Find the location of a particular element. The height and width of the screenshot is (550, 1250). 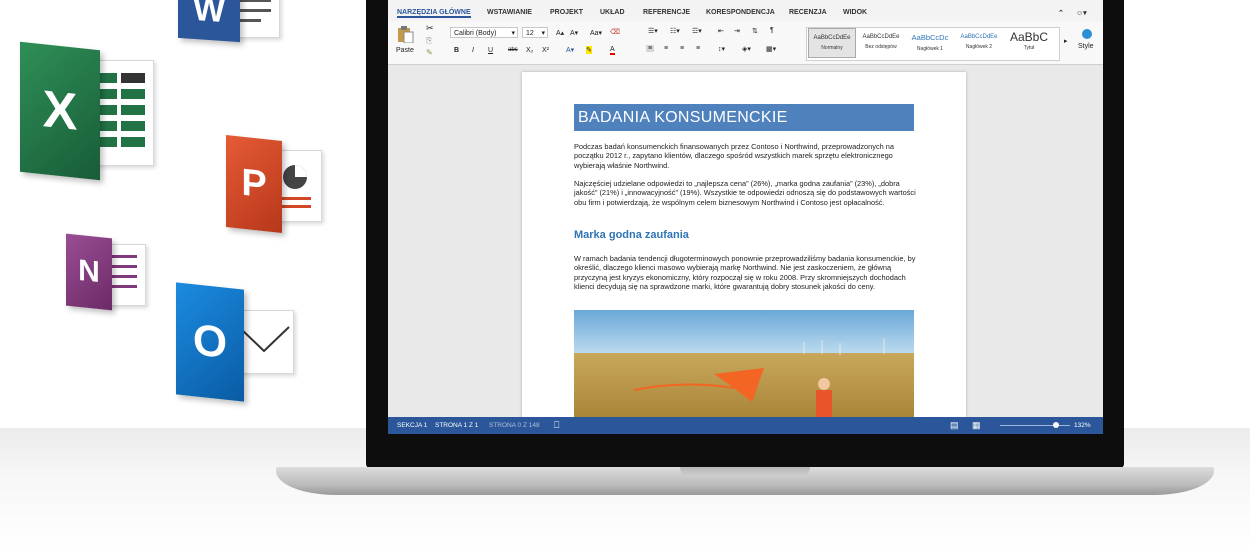

gallery-more-arrow-icon: ▸ is located at coordinates (1066, 41).